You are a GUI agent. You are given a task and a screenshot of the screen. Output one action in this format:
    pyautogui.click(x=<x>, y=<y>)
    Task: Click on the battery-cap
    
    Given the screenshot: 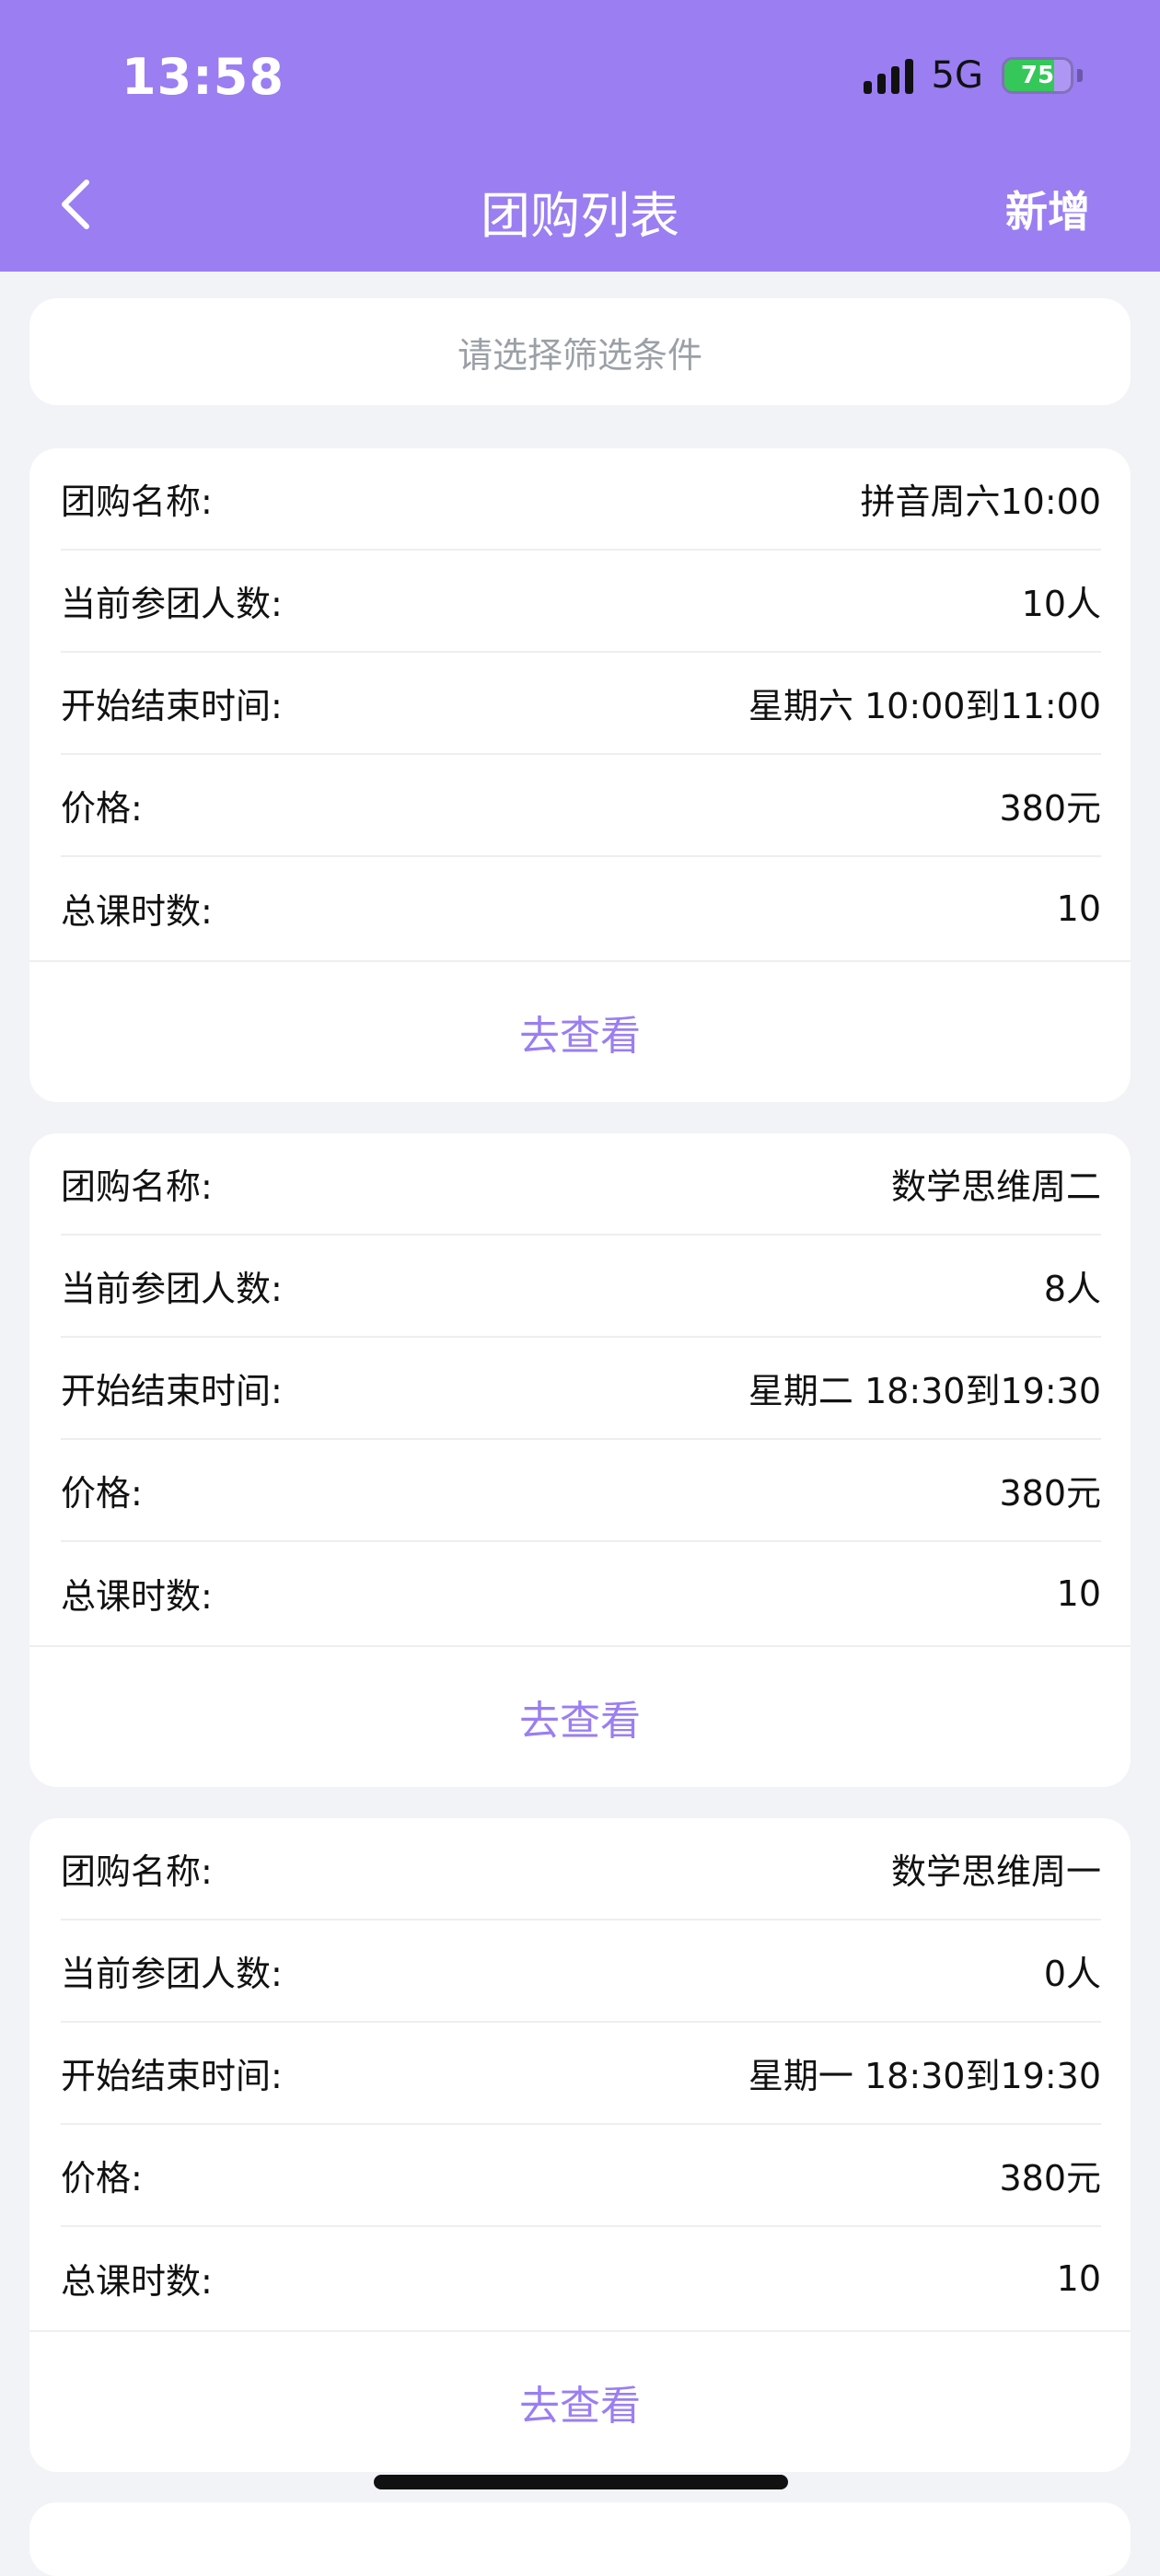 What is the action you would take?
    pyautogui.click(x=1080, y=75)
    